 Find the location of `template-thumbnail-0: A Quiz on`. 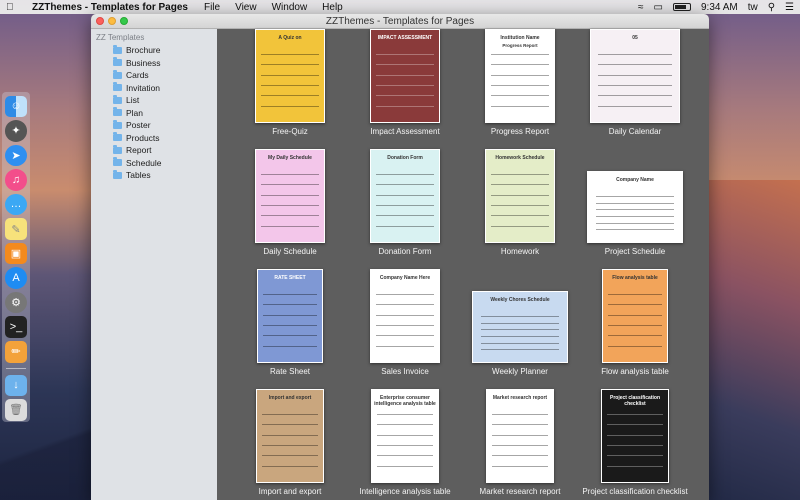

template-thumbnail-0: A Quiz on is located at coordinates (290, 76).